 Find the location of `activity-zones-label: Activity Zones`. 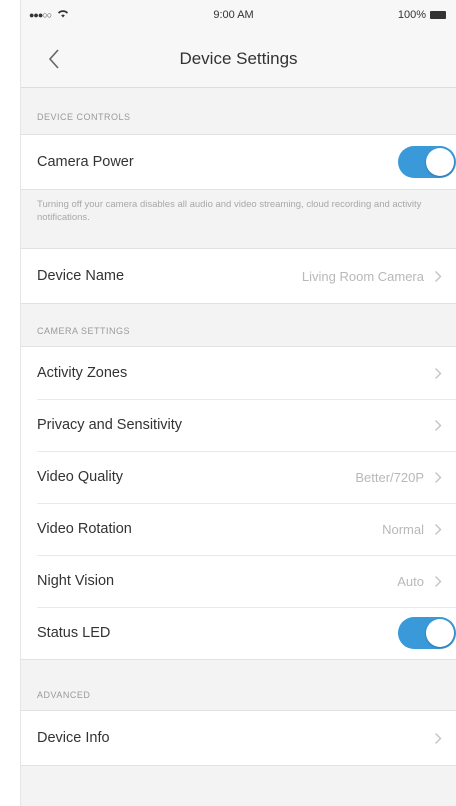

activity-zones-label: Activity Zones is located at coordinates (82, 373).